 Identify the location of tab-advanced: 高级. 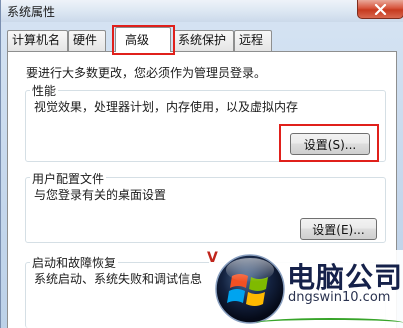
(143, 39).